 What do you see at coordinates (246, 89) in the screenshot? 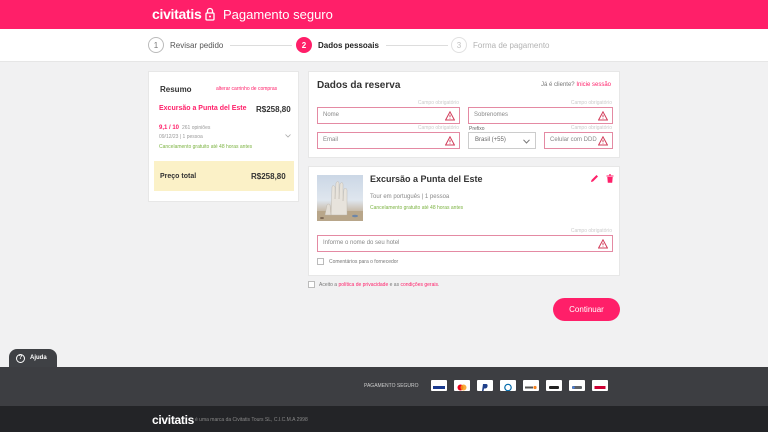
I see `change-cart-link: alterar carrinho de compras` at bounding box center [246, 89].